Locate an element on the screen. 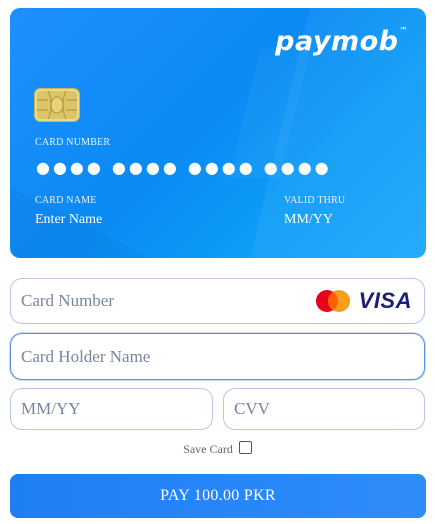 This screenshot has height=524, width=435. card-holder-field is located at coordinates (217, 356).